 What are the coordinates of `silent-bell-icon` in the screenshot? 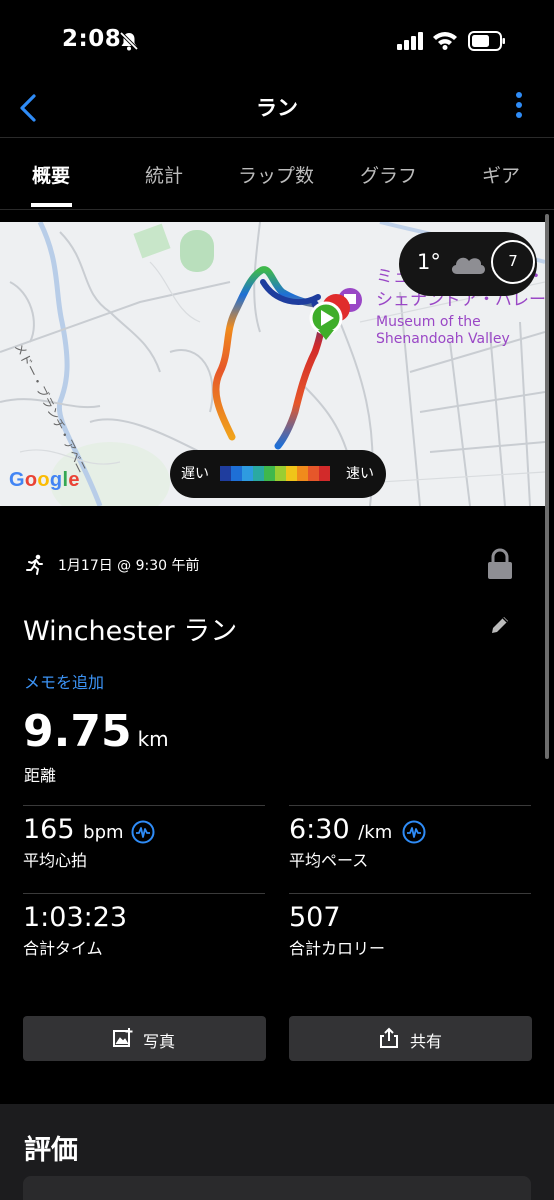 It's located at (129, 41).